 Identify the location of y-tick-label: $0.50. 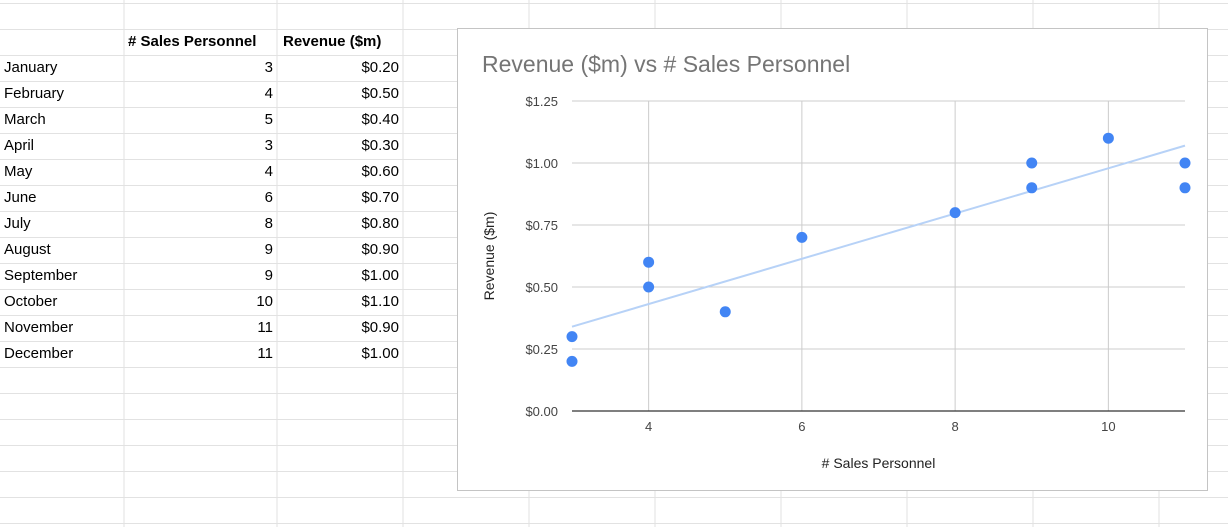
(541, 287).